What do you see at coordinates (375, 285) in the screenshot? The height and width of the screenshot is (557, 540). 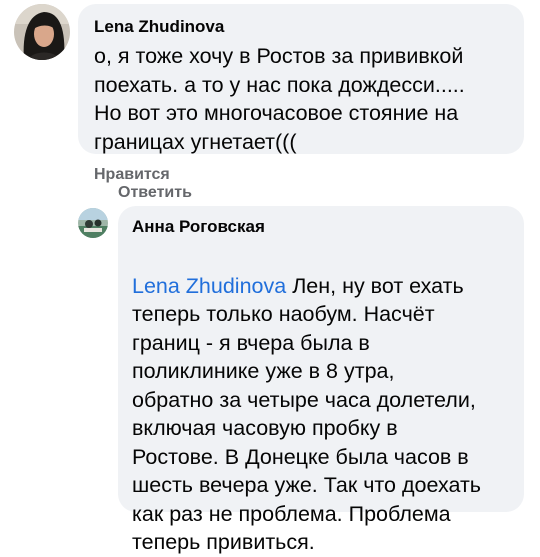 I see `comment-text-first-line: Лен, ну вот ехать` at bounding box center [375, 285].